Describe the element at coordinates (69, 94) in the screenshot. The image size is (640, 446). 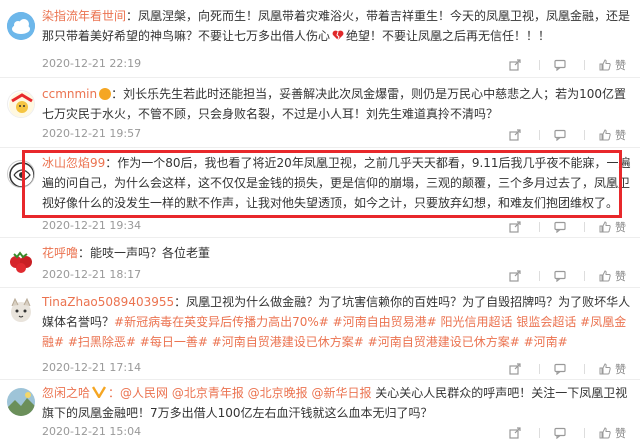
I see `comment-username: ccmnmin` at that location.